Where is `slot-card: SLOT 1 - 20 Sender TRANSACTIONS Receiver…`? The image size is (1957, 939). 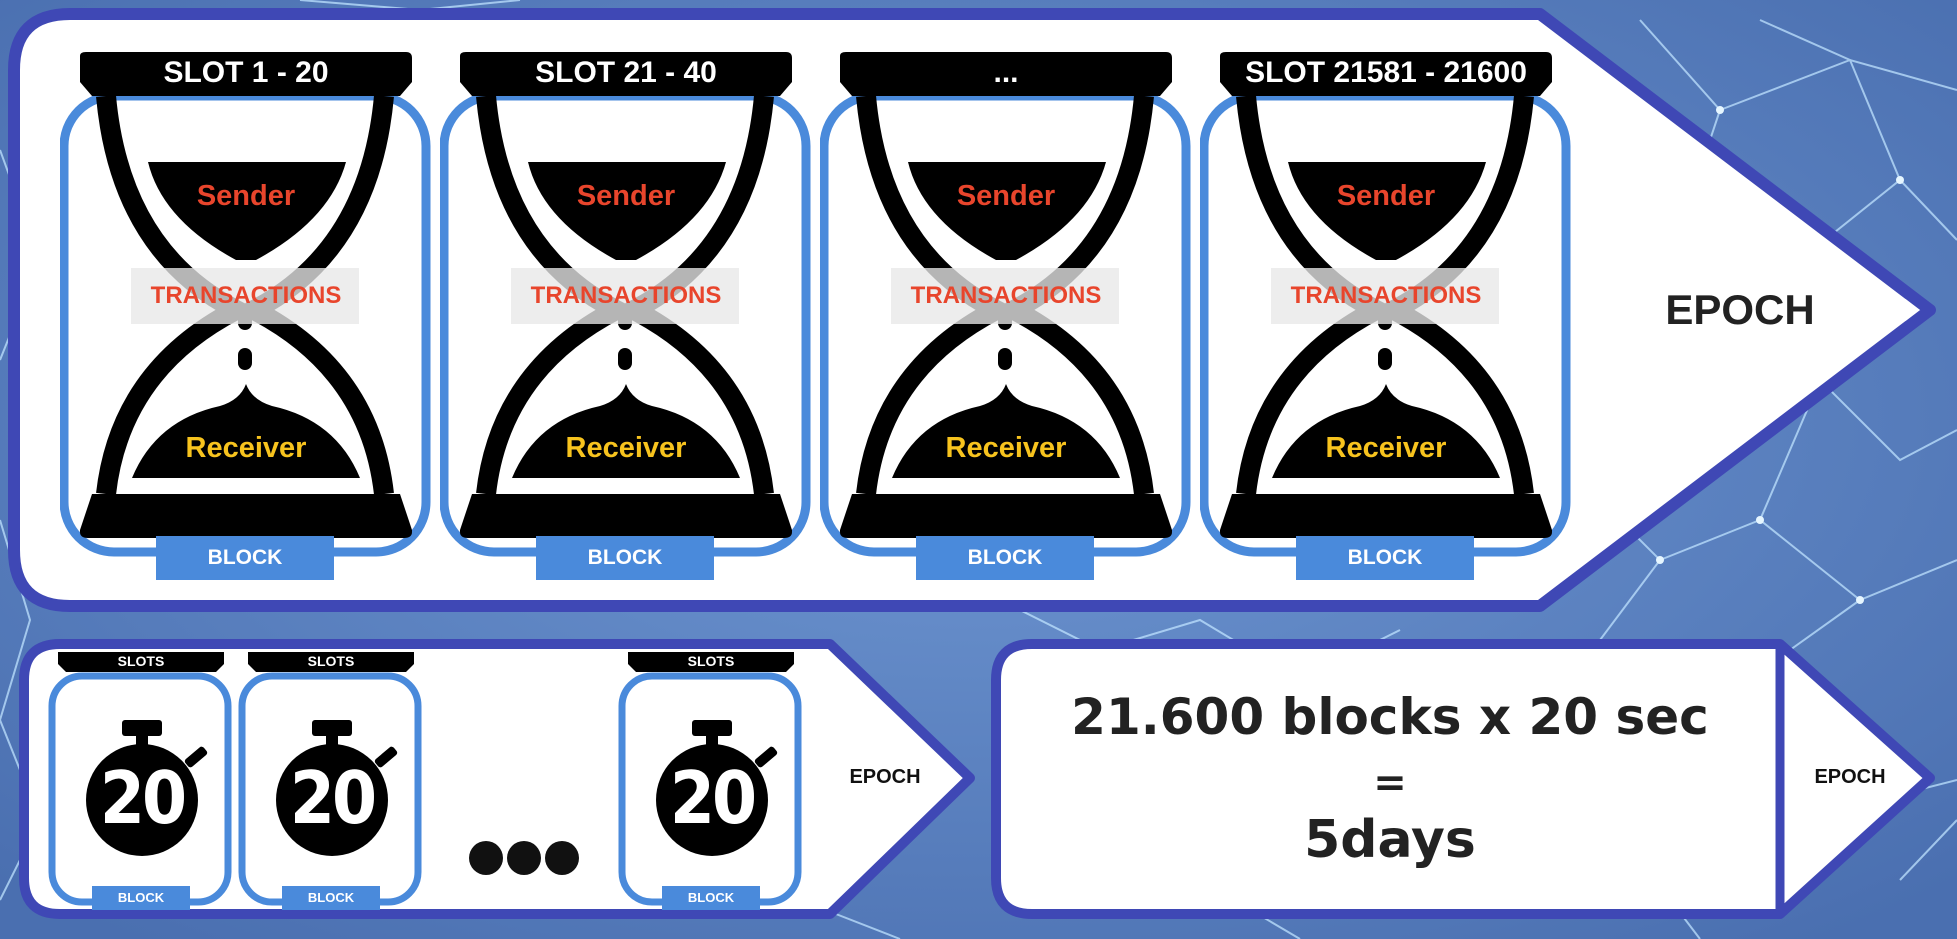 slot-card: SLOT 1 - 20 Sender TRANSACTIONS Receiver… is located at coordinates (250, 320).